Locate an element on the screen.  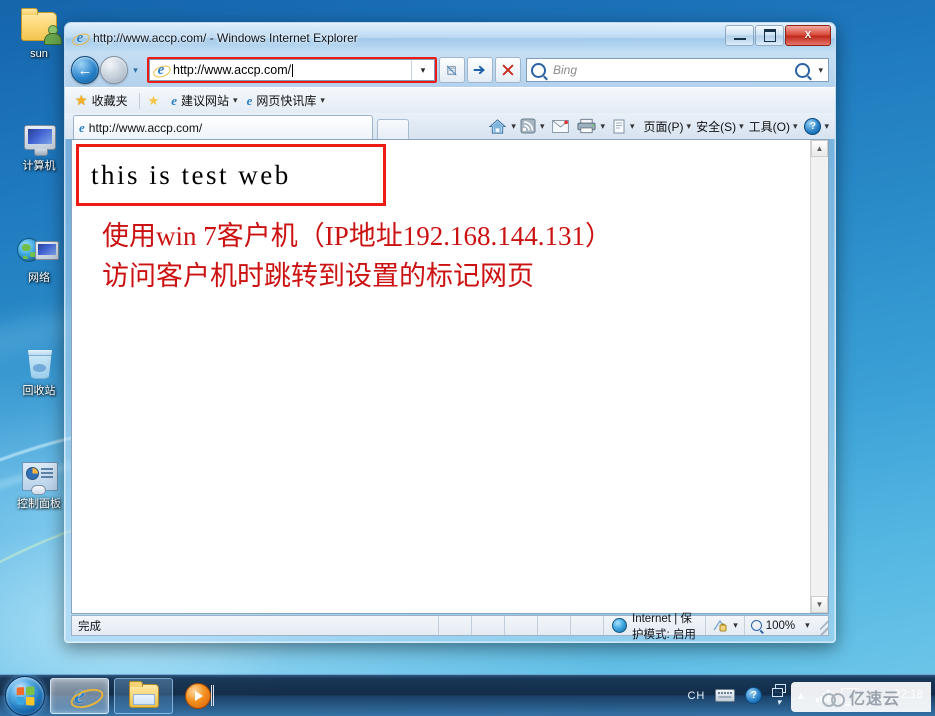
start-button is located at coordinates (25, 695).